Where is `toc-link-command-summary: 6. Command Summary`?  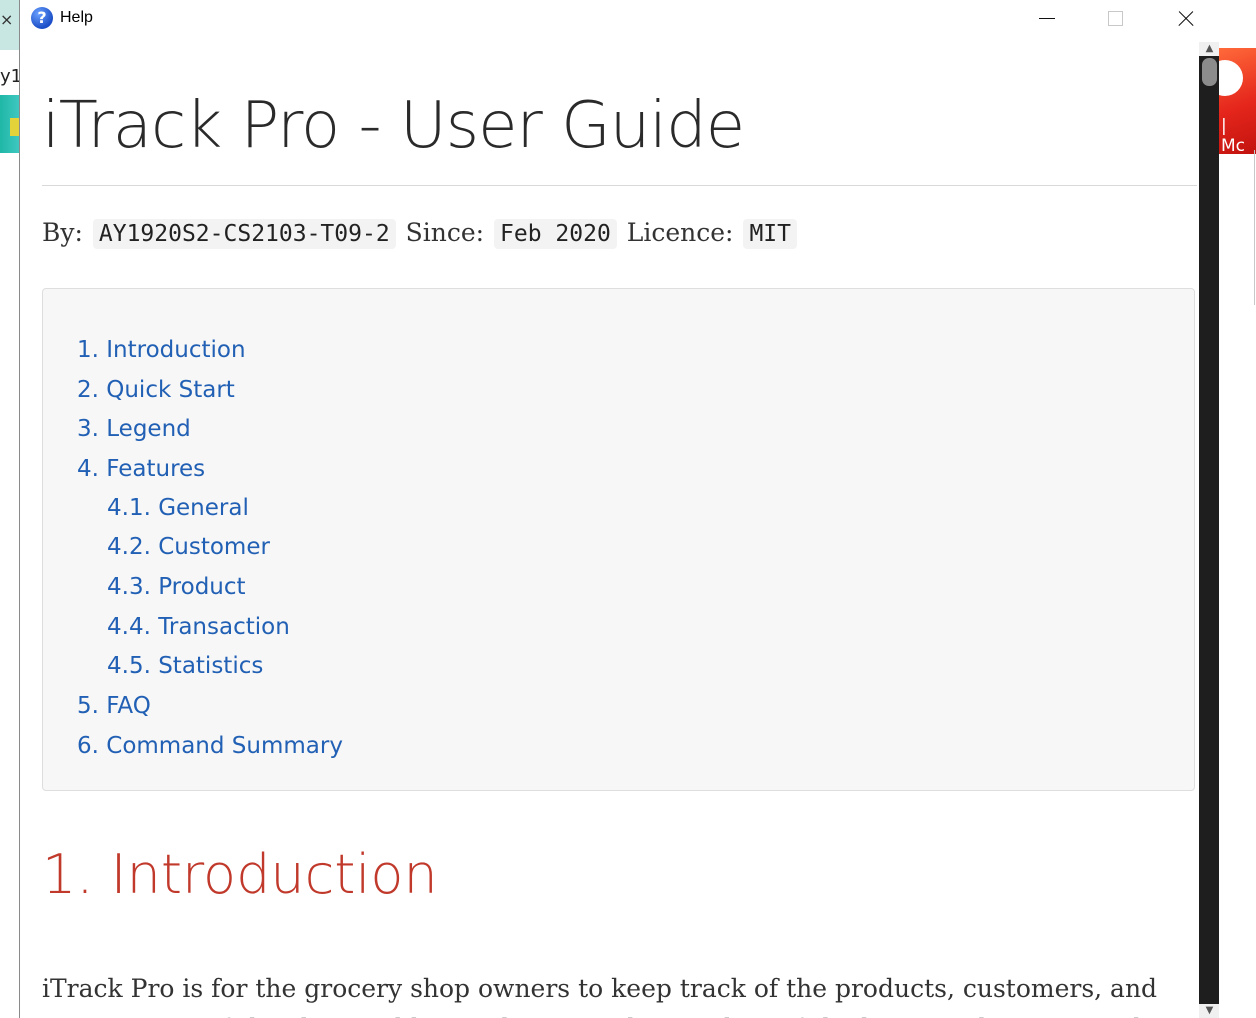
toc-link-command-summary: 6. Command Summary is located at coordinates (210, 746).